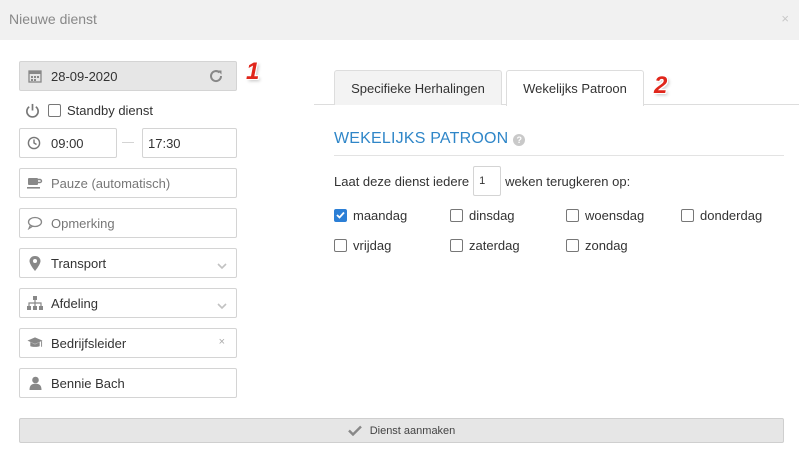 The width and height of the screenshot is (799, 456). What do you see at coordinates (110, 110) in the screenshot?
I see `standby-label: Standby dienst` at bounding box center [110, 110].